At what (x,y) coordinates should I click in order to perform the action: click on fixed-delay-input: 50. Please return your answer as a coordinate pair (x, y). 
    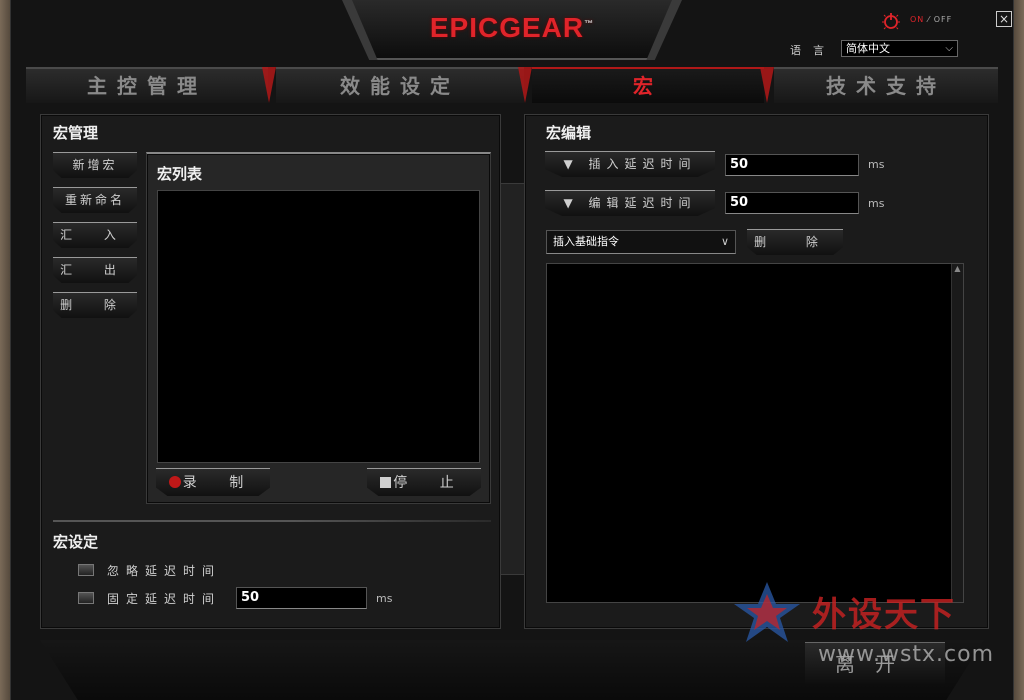
    Looking at the image, I should click on (301, 598).